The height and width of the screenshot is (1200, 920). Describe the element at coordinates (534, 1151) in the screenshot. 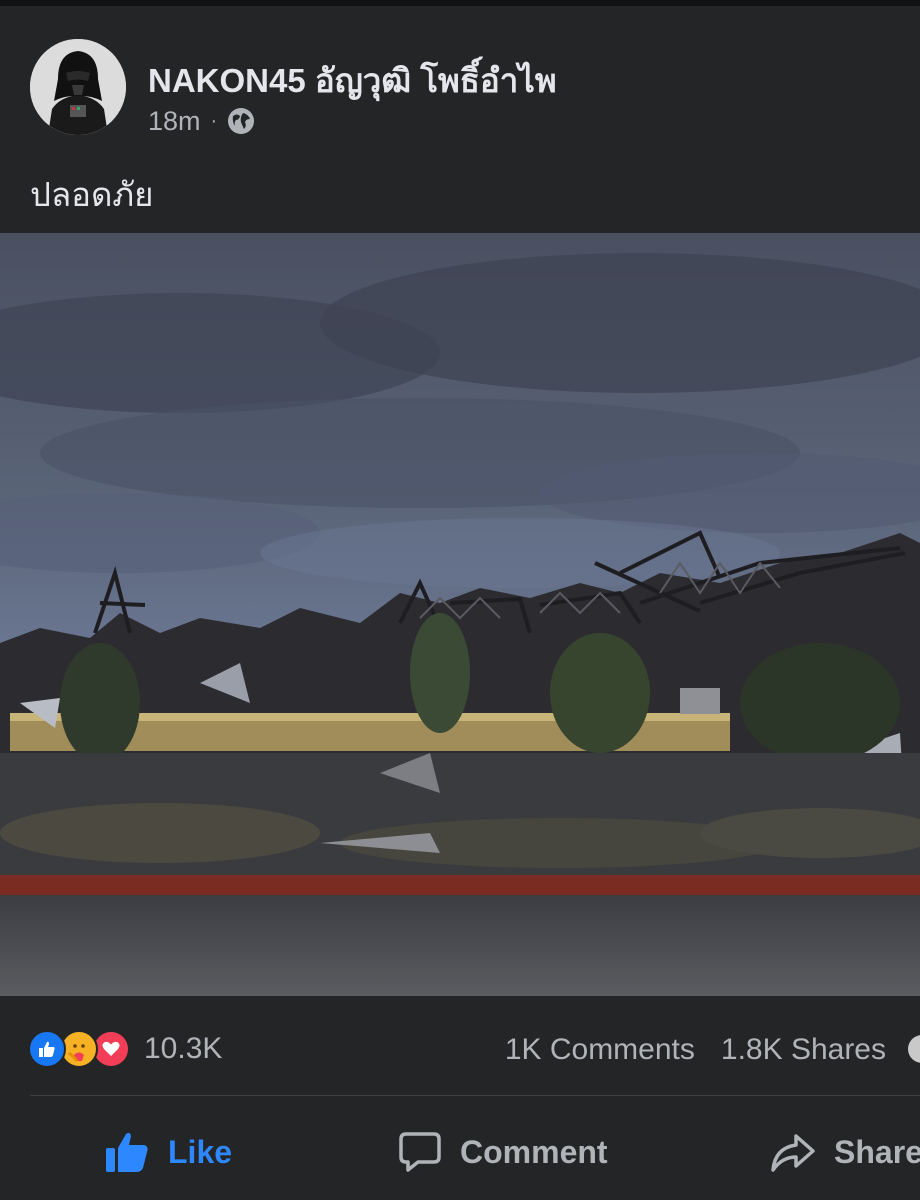

I see `comment-label: Comment` at that location.